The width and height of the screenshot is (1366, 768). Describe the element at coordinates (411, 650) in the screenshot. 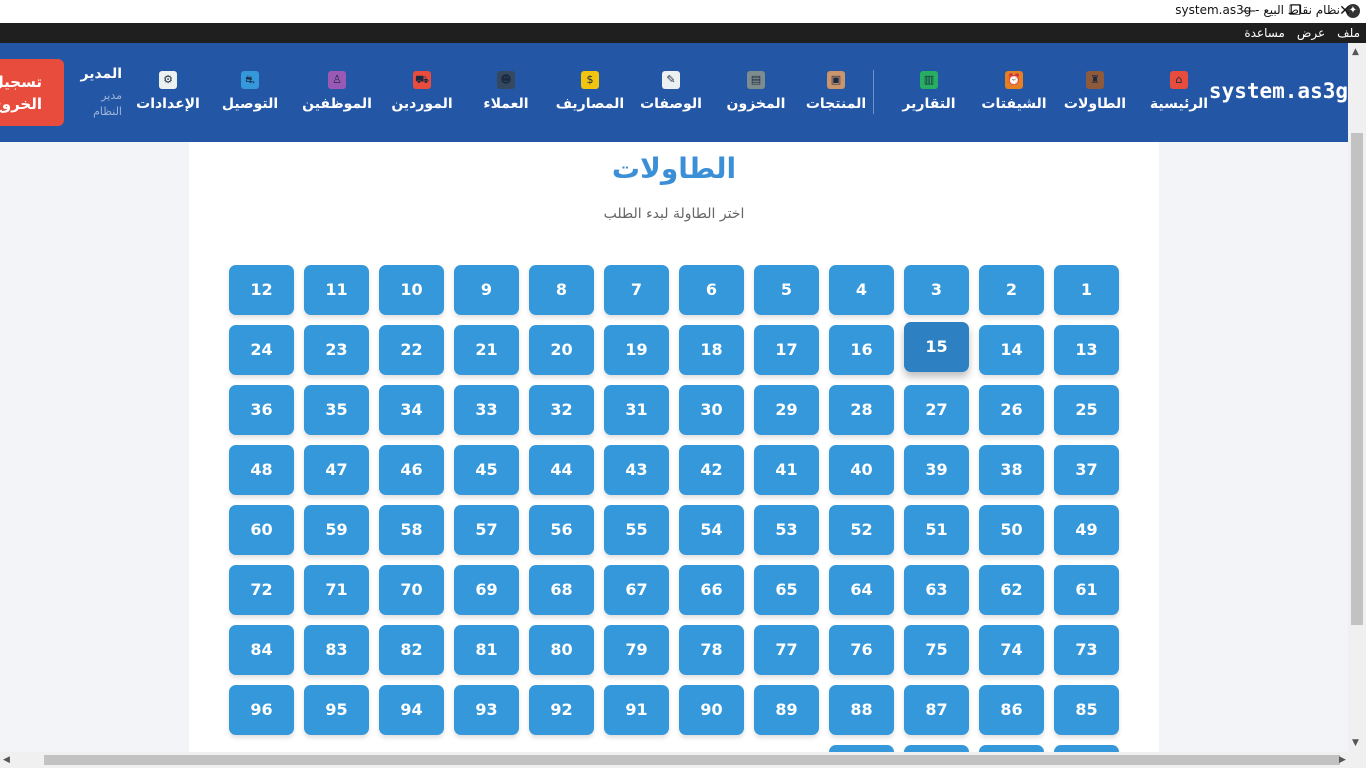

I see `table-button-82: 82` at that location.